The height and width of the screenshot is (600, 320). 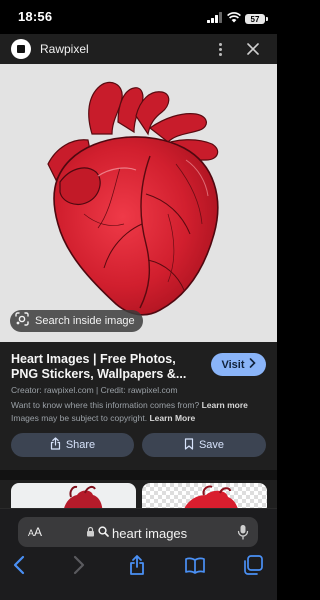 What do you see at coordinates (80, 445) in the screenshot?
I see `share-label: Share` at bounding box center [80, 445].